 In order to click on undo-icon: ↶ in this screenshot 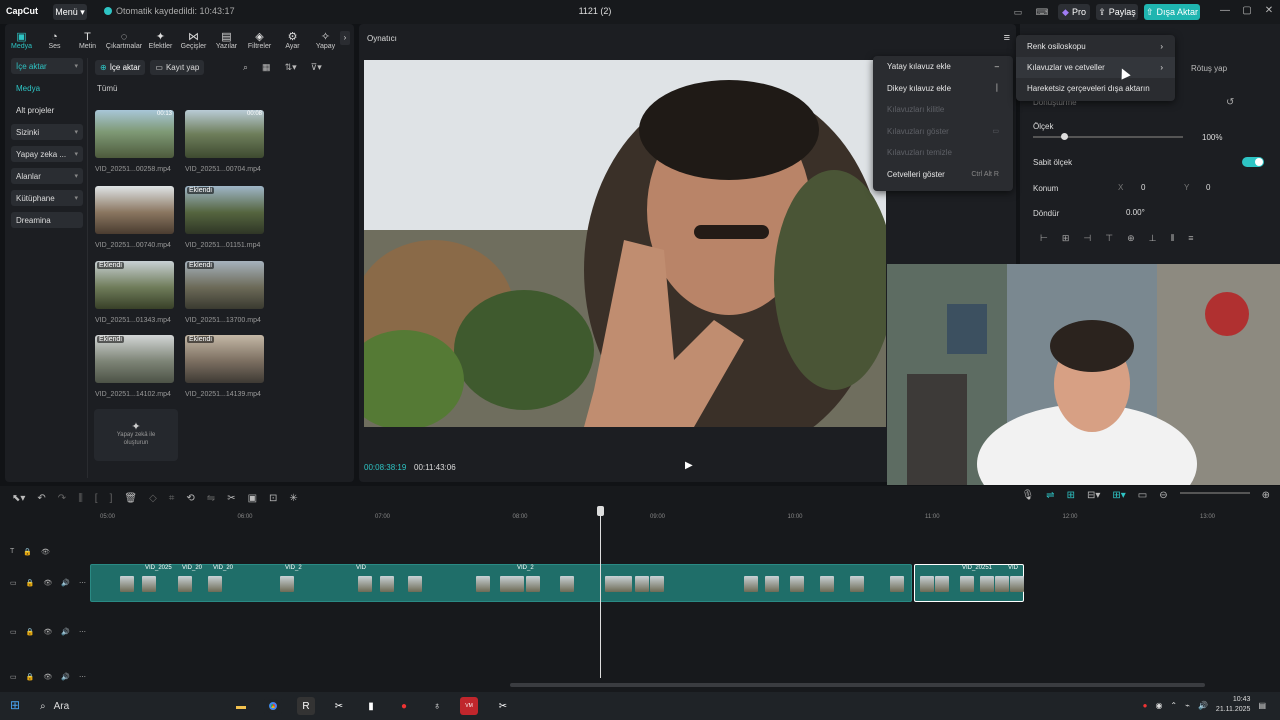, I will do `click(41, 498)`.